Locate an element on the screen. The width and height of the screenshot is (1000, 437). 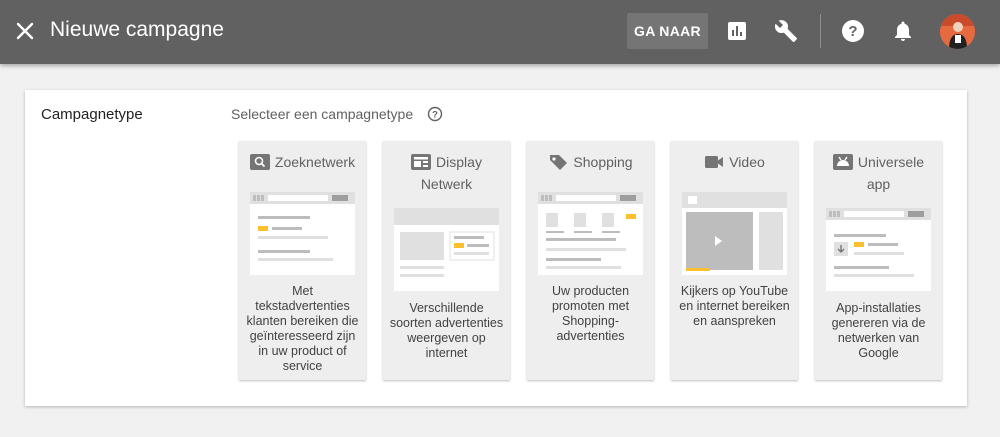
video-icon is located at coordinates (714, 162).